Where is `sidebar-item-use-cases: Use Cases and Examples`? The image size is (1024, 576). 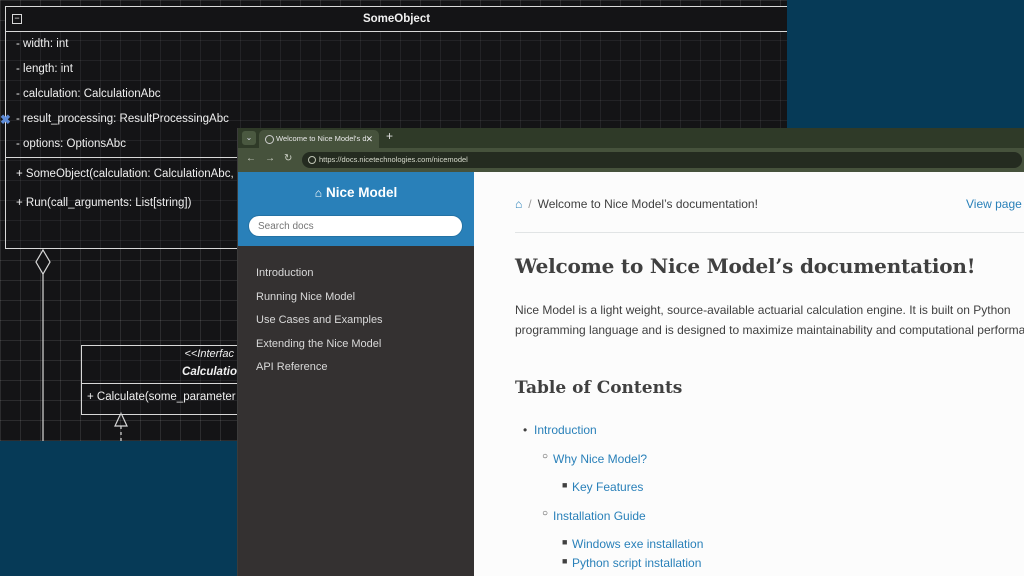
sidebar-item-use-cases: Use Cases and Examples is located at coordinates (356, 321).